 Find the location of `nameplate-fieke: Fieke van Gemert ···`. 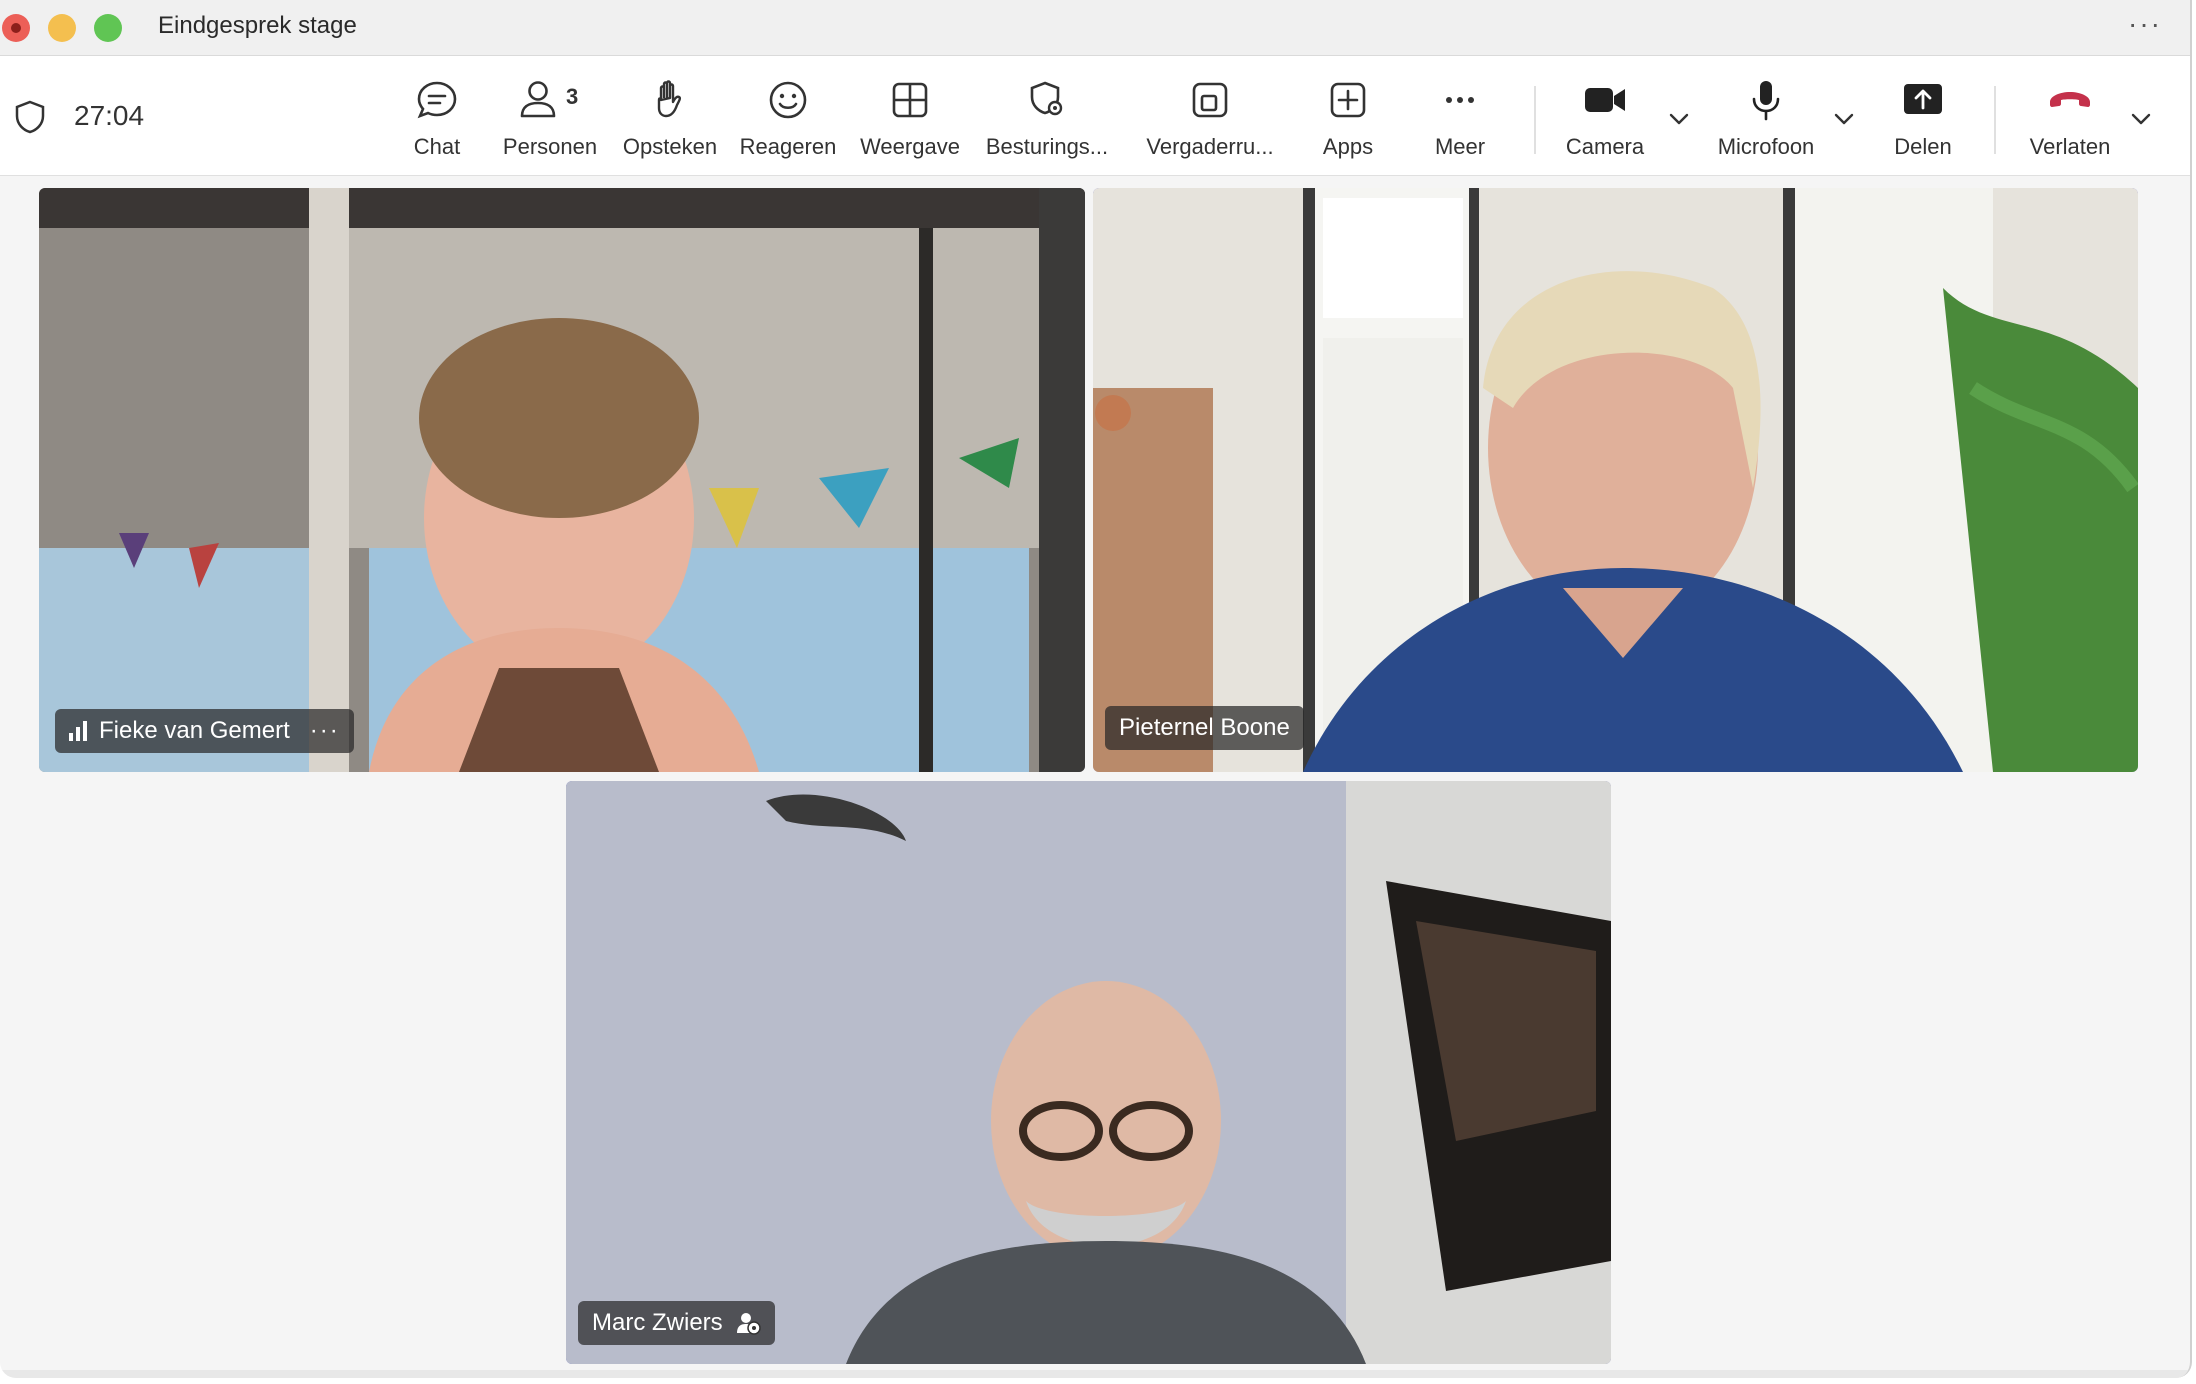

nameplate-fieke: Fieke van Gemert ··· is located at coordinates (204, 731).